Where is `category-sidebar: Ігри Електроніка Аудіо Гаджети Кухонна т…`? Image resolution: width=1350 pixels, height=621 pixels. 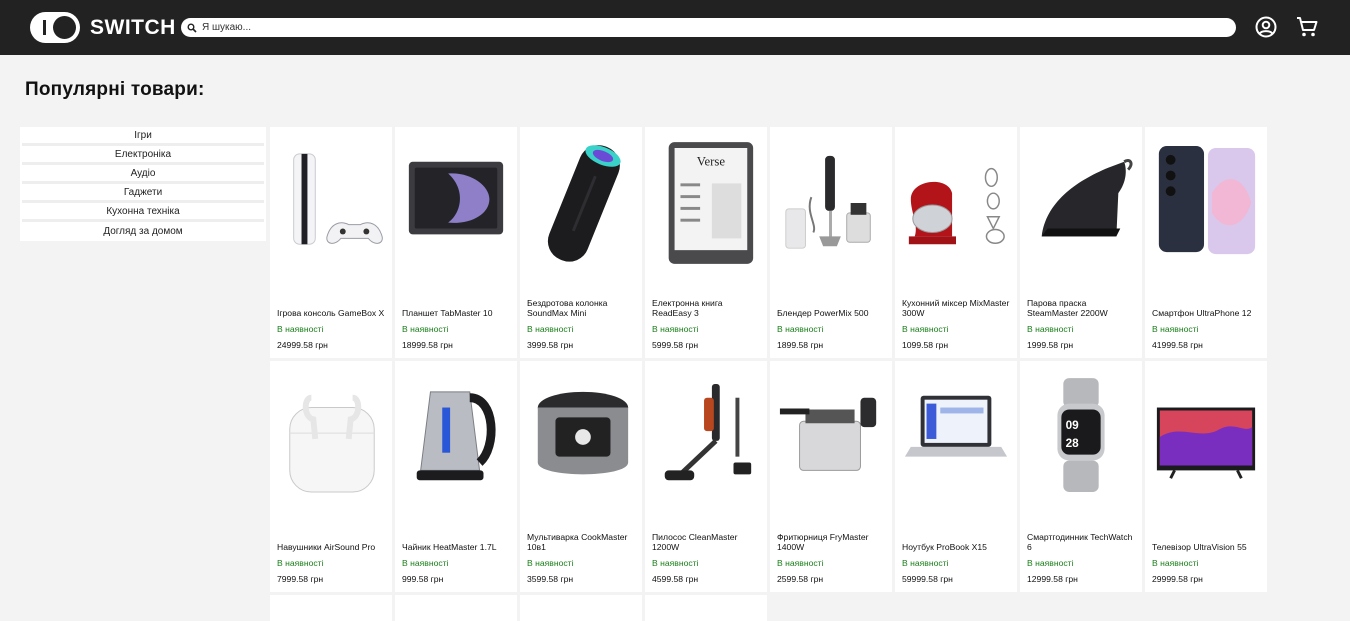
category-sidebar: Ігри Електроніка Аудіо Гаджети Кухонна т… is located at coordinates (143, 184).